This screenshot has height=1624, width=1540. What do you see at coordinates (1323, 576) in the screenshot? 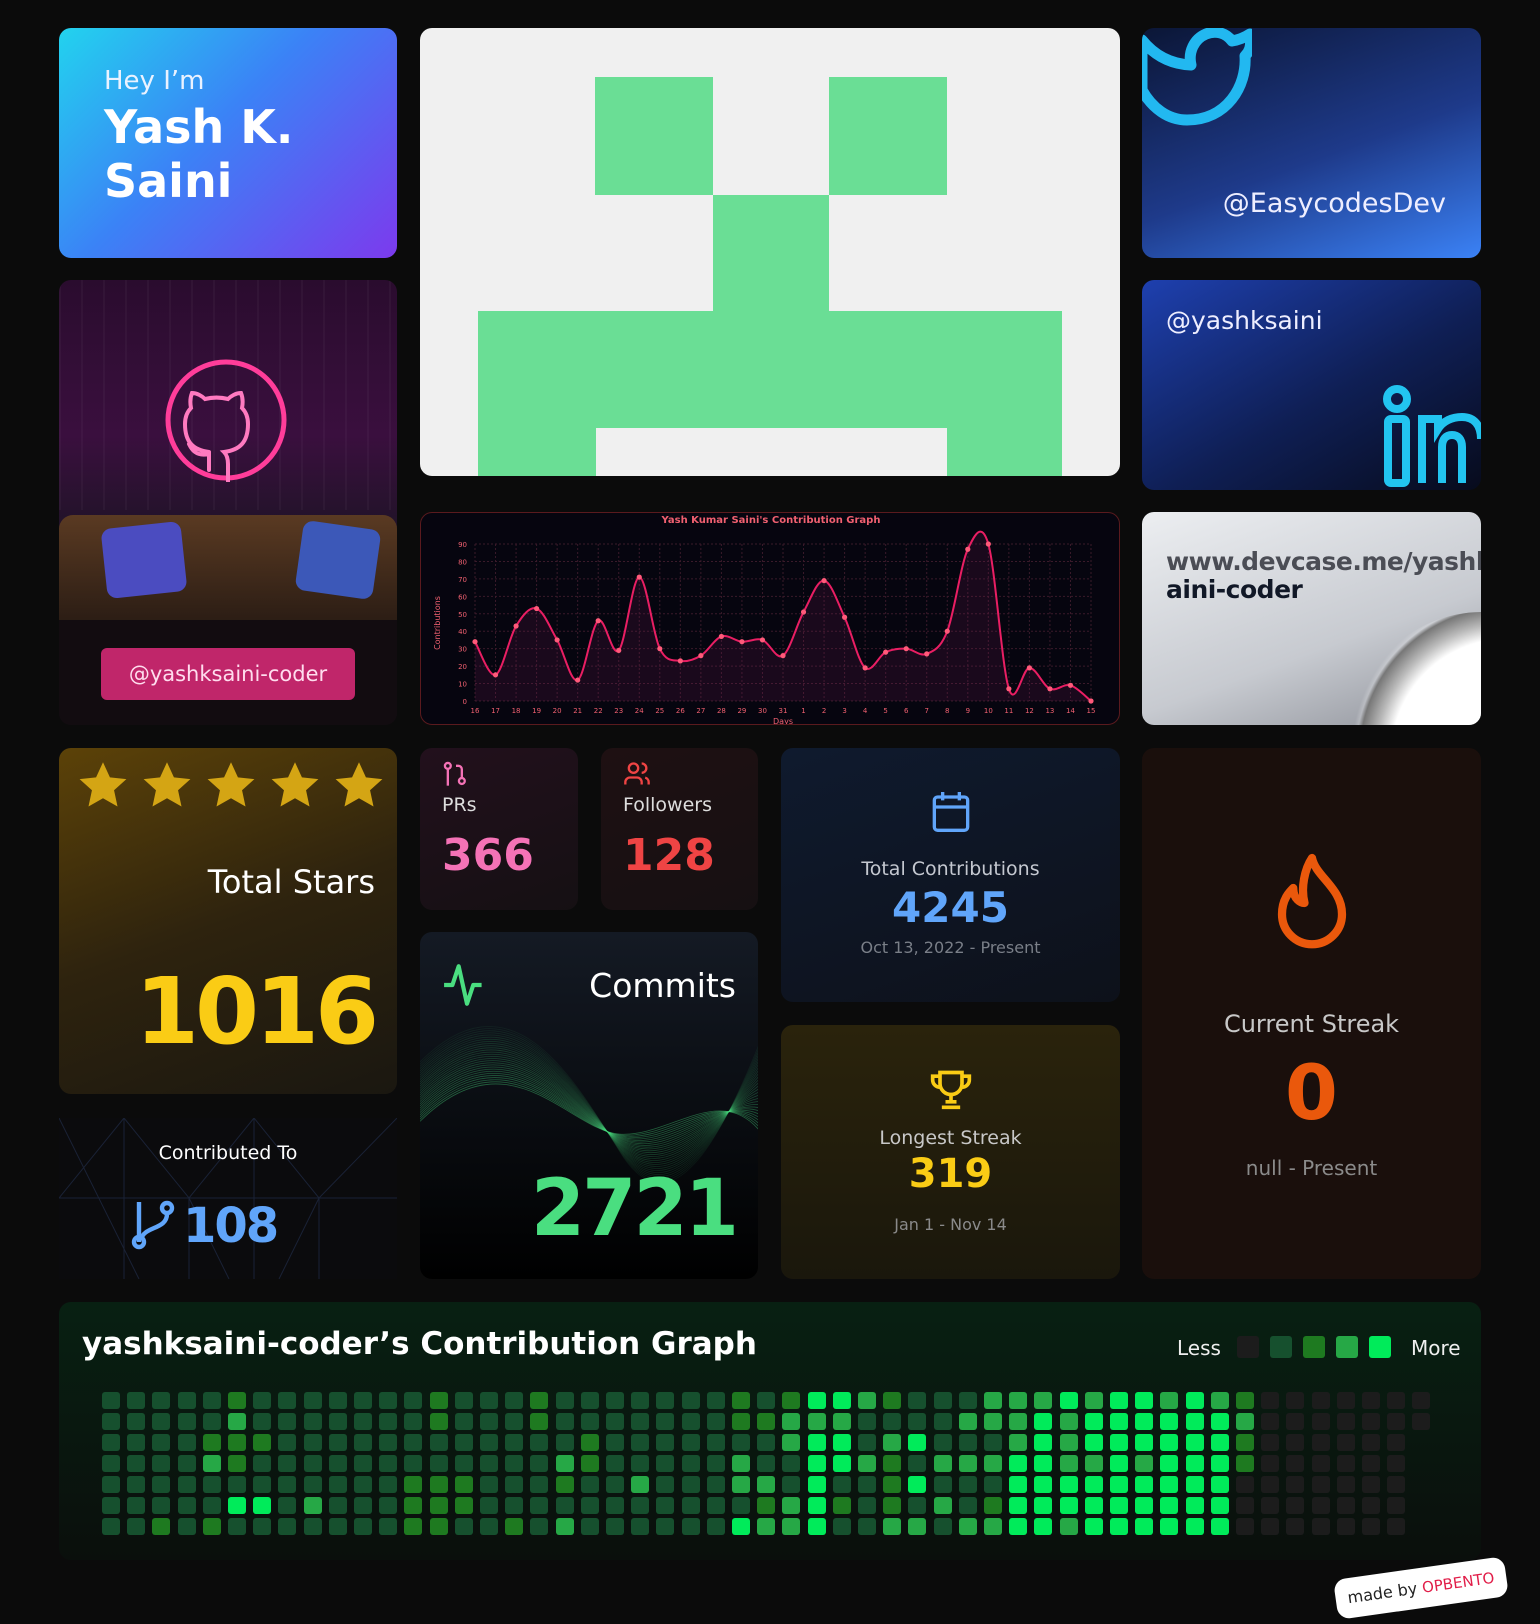
I see `devcase-url: www.devcase.me/yashks aini-coder` at bounding box center [1323, 576].